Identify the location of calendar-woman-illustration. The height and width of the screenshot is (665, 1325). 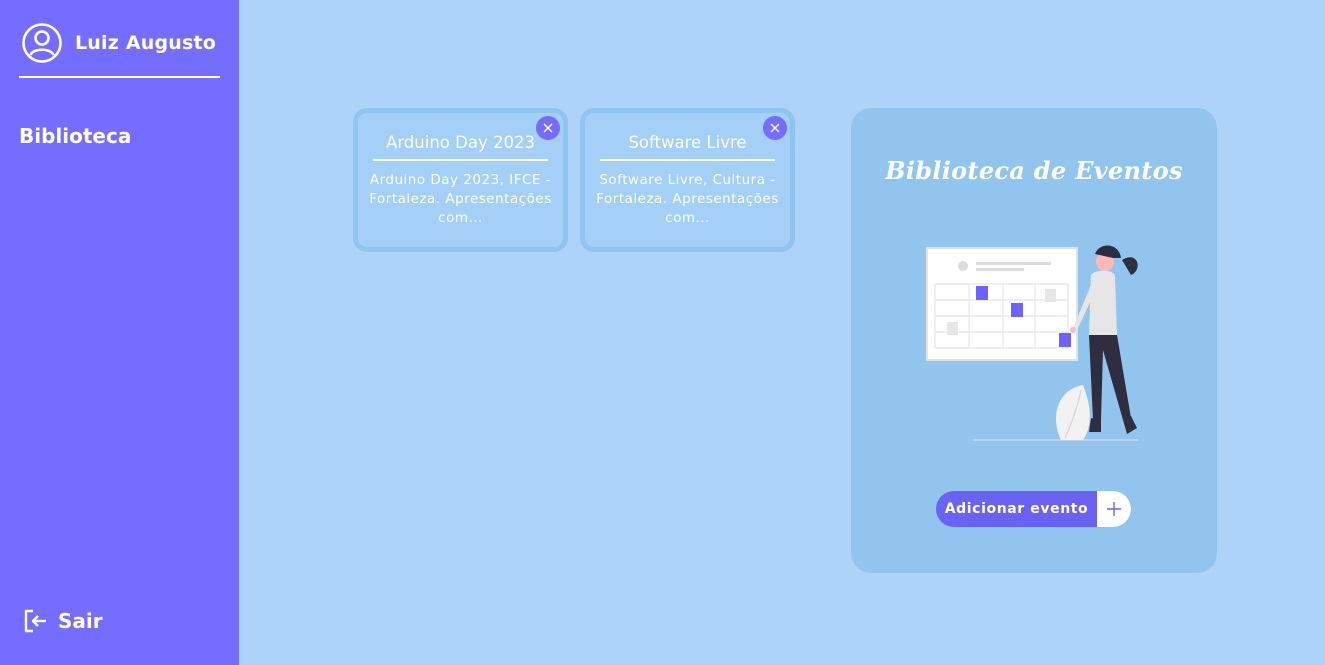
(1032, 343).